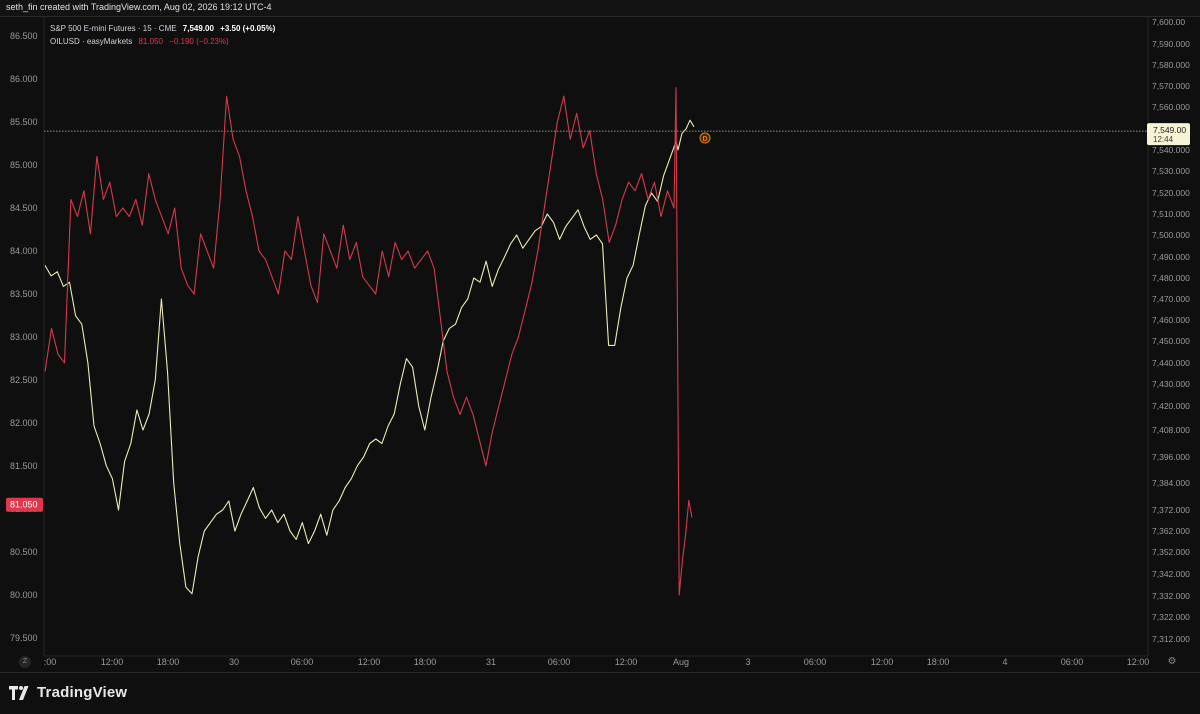 This screenshot has height=714, width=1200. I want to click on tradingview-logo: TradingView, so click(68, 692).